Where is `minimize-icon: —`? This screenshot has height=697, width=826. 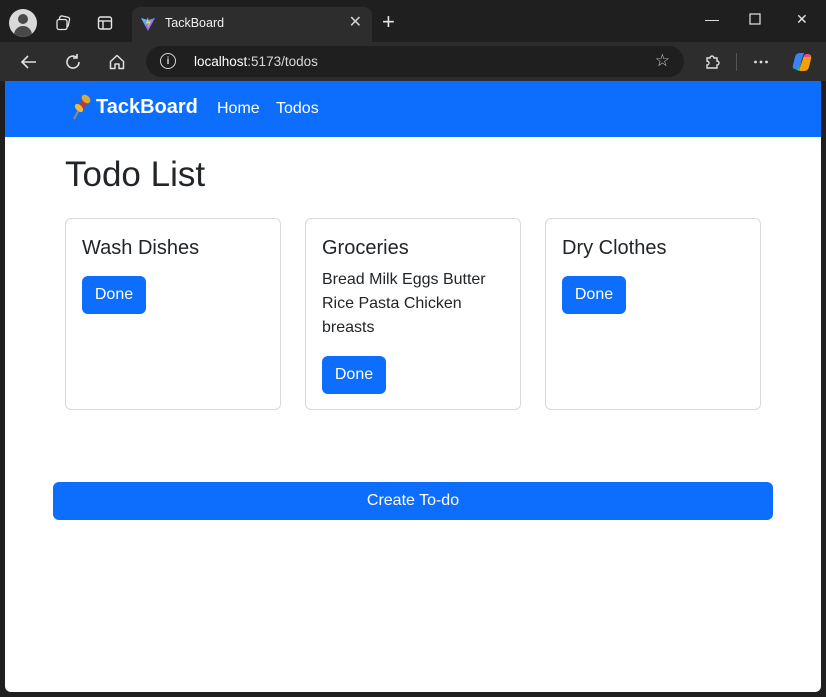
minimize-icon: — is located at coordinates (712, 19).